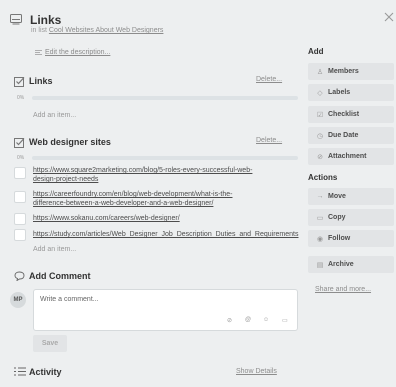 This screenshot has width=396, height=387. I want to click on description-icon, so click(38, 53).